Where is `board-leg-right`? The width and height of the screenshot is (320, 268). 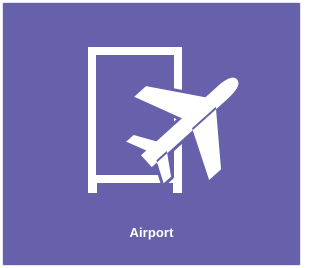
board-leg-right is located at coordinates (177, 186).